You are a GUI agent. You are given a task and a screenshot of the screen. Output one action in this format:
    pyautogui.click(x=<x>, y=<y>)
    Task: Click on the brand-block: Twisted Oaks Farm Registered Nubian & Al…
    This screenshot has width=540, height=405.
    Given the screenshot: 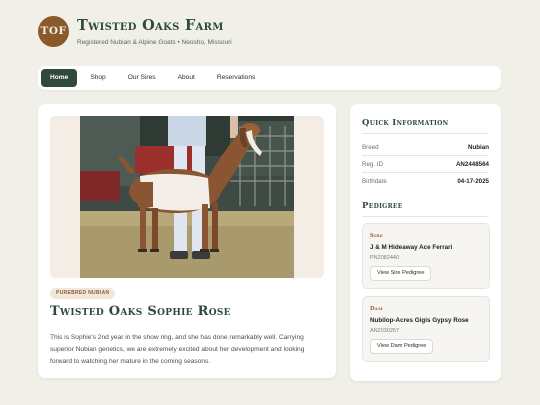 What is the action you would take?
    pyautogui.click(x=154, y=31)
    